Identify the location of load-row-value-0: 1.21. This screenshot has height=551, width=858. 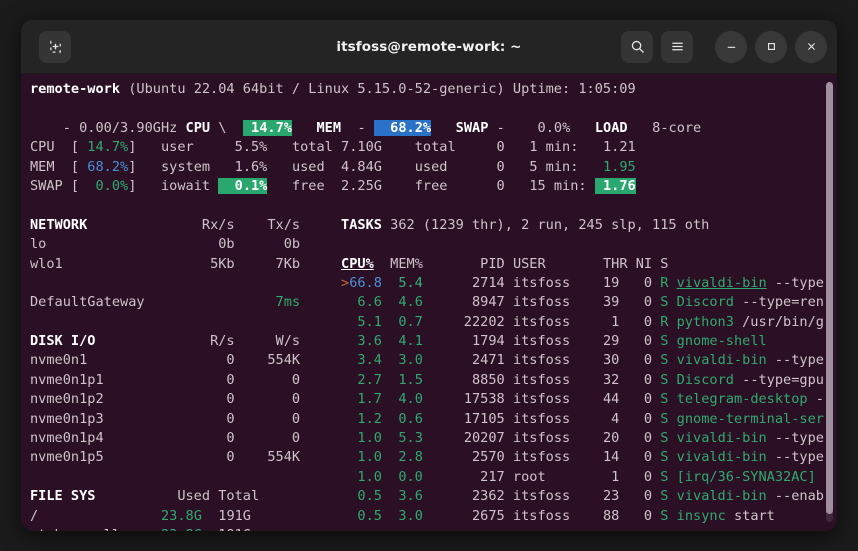
(615, 147).